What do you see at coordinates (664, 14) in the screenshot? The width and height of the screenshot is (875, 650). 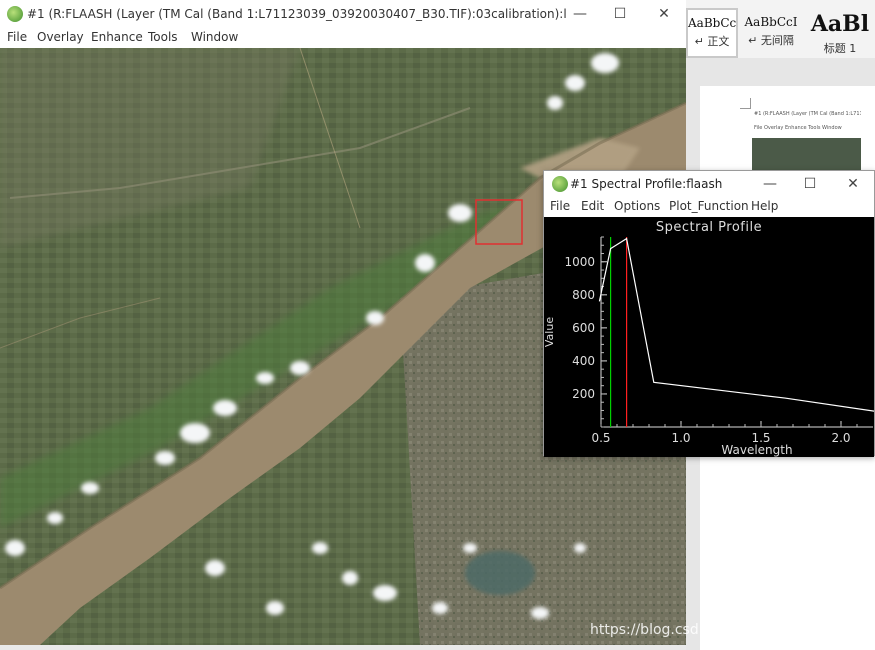 I see `close-button: ✕` at bounding box center [664, 14].